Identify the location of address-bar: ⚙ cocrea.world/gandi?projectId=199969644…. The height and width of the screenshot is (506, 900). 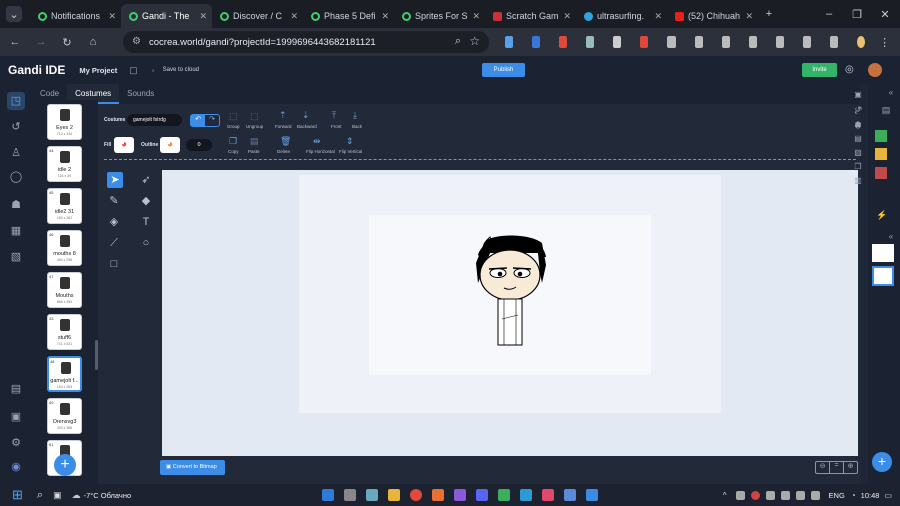
(306, 42).